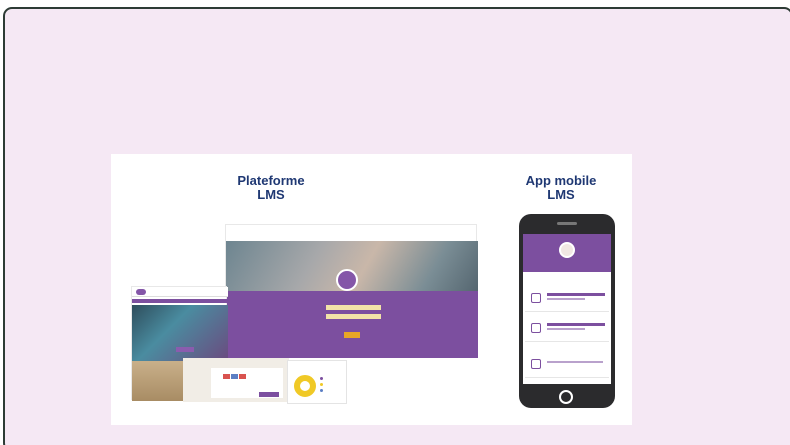 The image size is (790, 445). I want to click on lms-stats-screenshot, so click(317, 382).